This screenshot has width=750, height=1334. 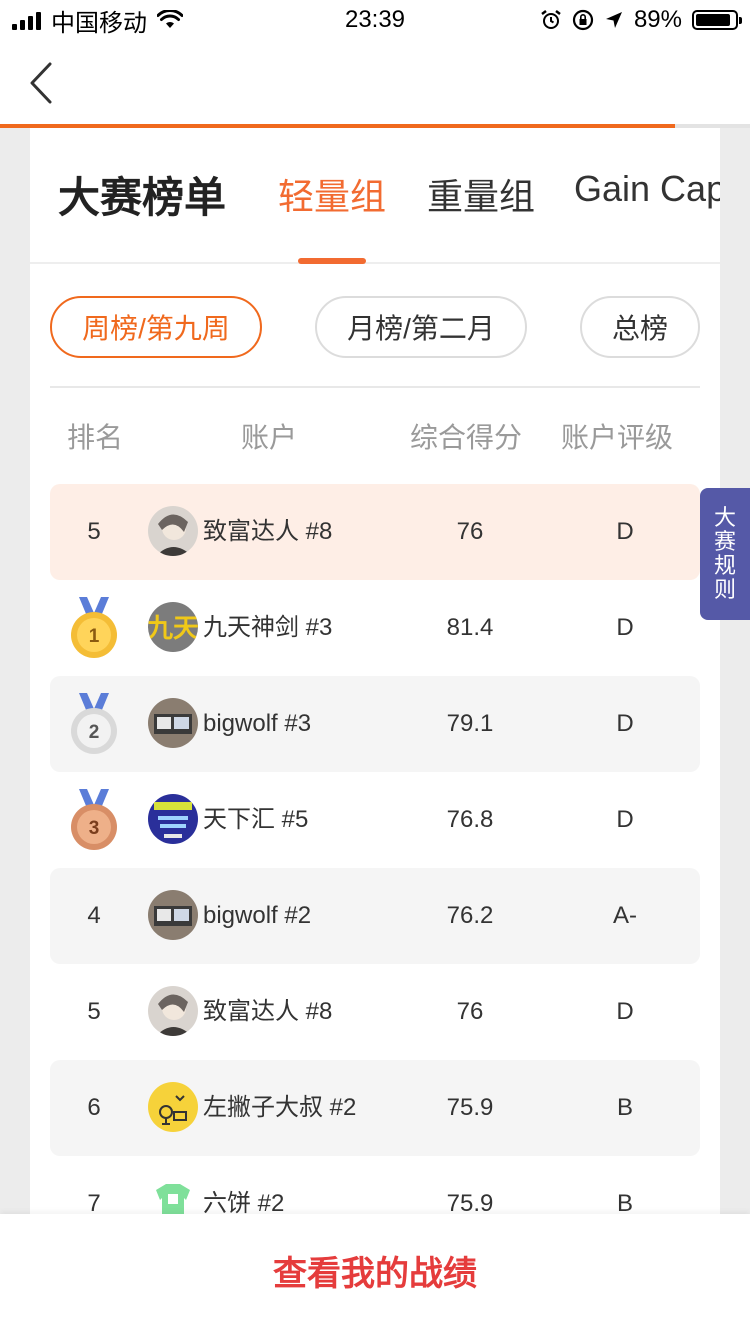 I want to click on bronze-medal-icon: 3, so click(x=94, y=820).